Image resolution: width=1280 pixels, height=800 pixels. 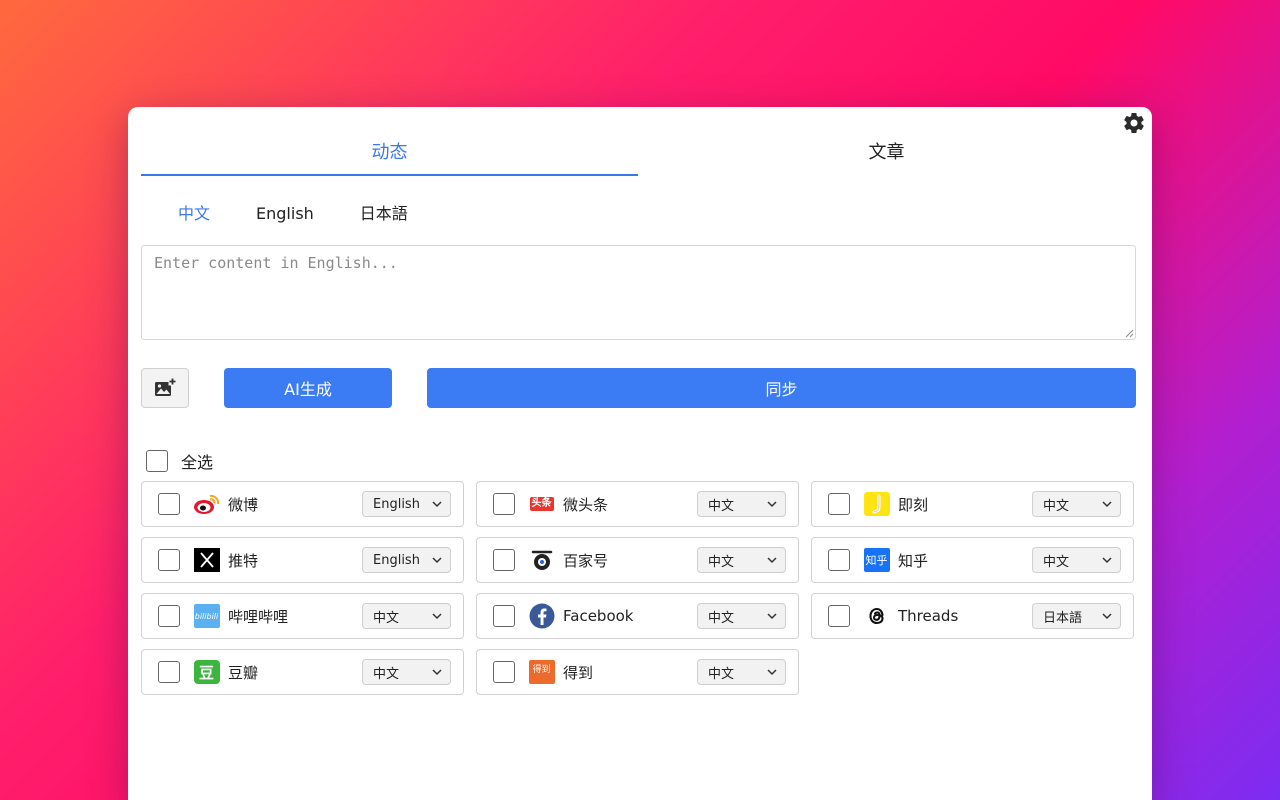 What do you see at coordinates (1063, 618) in the screenshot?
I see `selected-language: 日本語` at bounding box center [1063, 618].